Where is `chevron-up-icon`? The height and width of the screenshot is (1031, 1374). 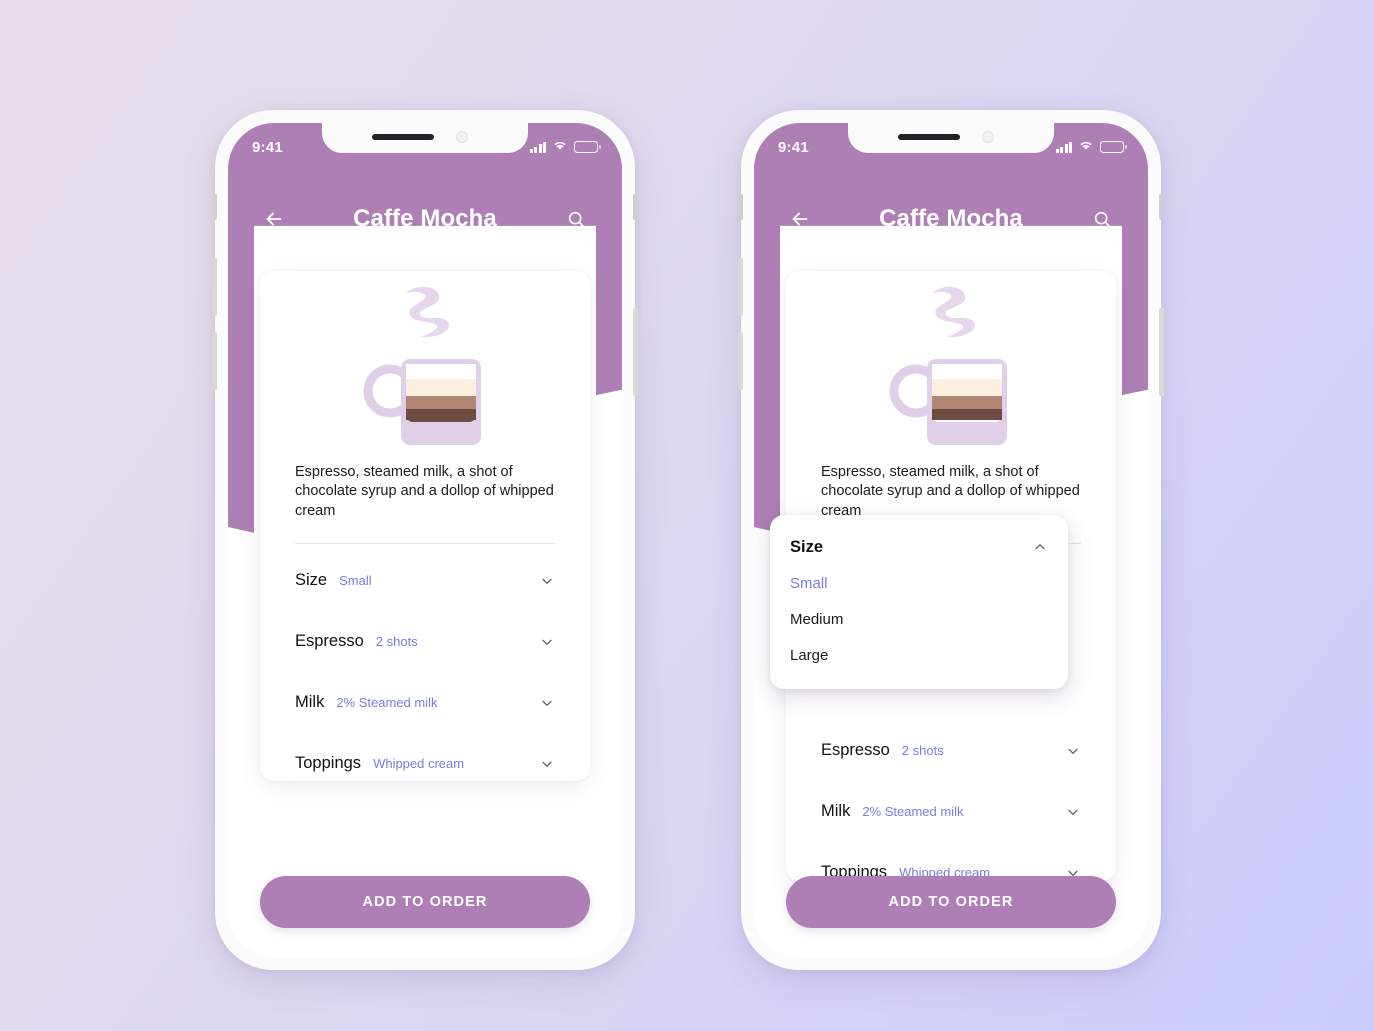 chevron-up-icon is located at coordinates (1040, 547).